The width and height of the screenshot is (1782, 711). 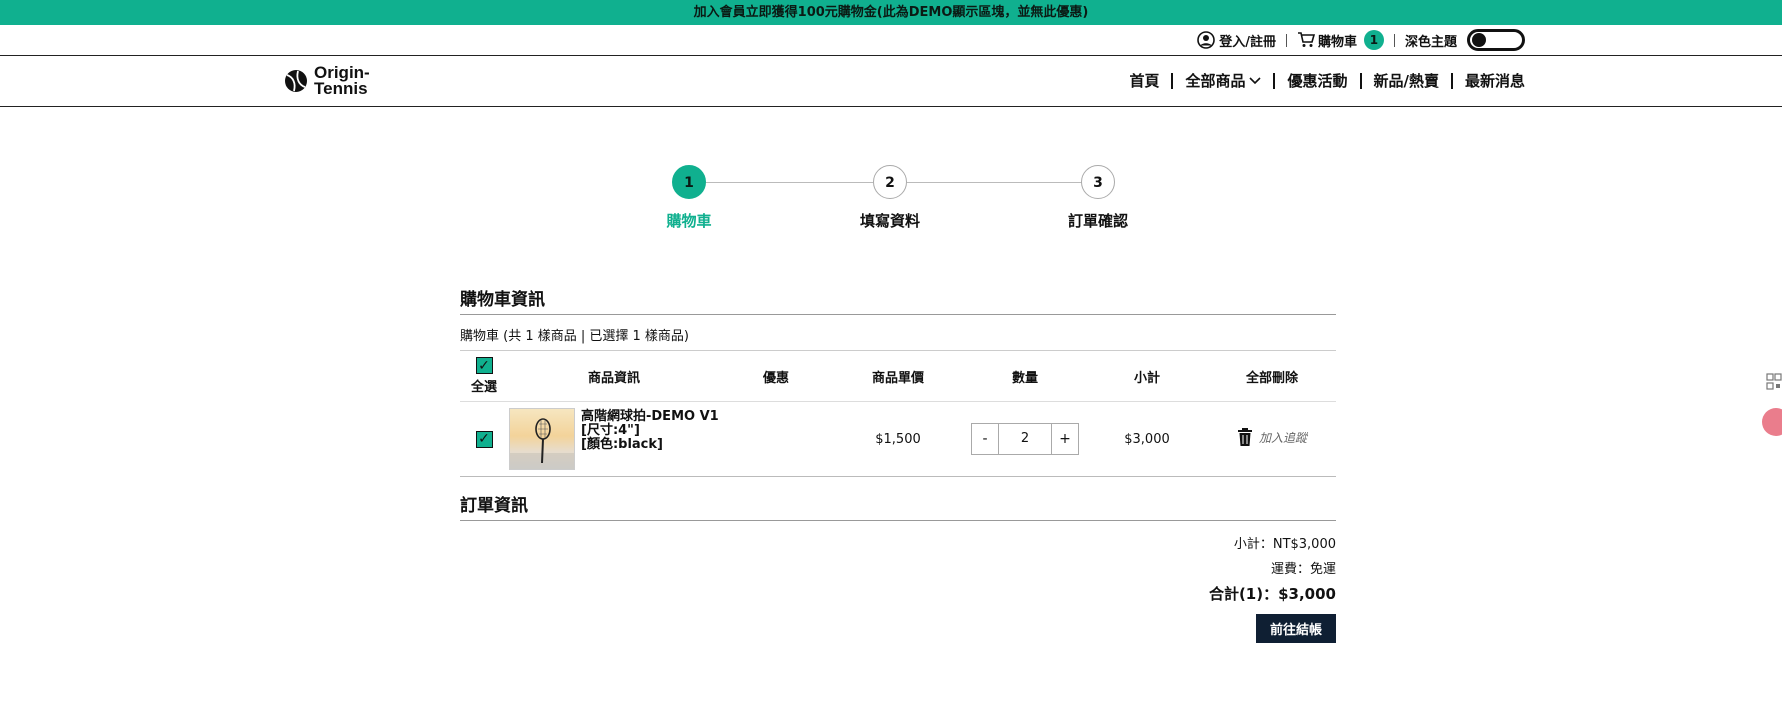 I want to click on cart-label: 購物車, so click(x=1337, y=42).